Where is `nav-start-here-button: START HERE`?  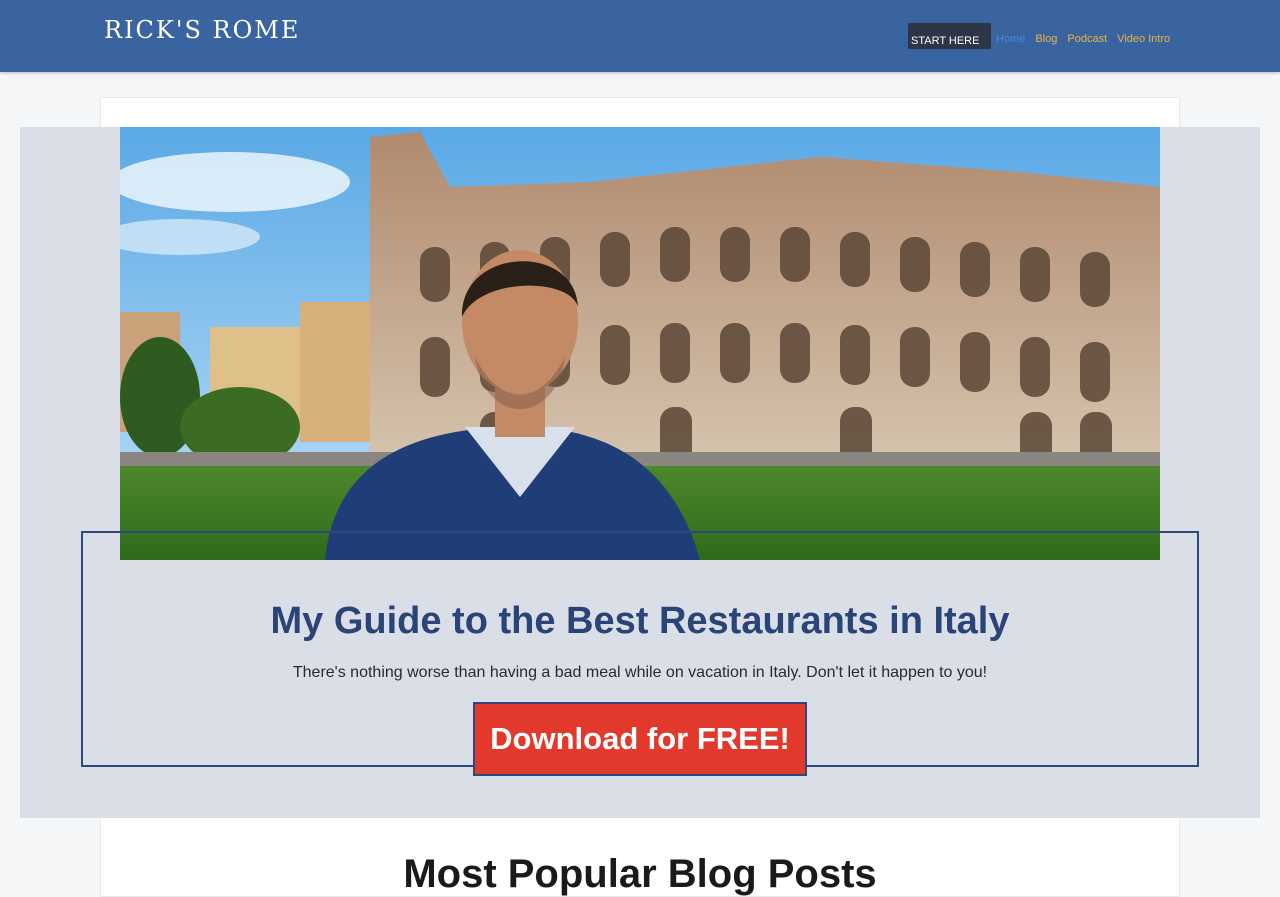 nav-start-here-button: START HERE is located at coordinates (949, 36).